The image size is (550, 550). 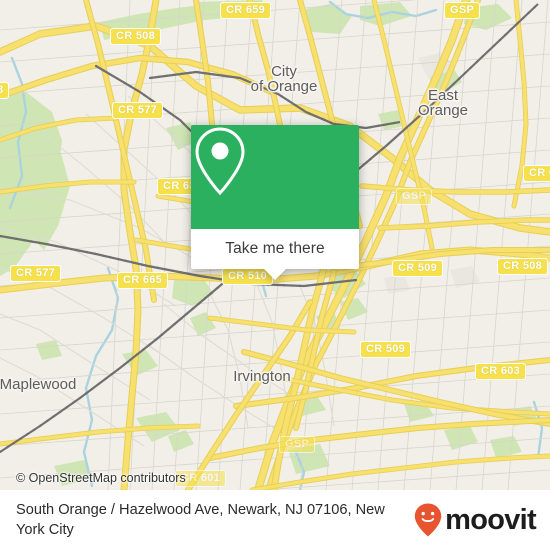 I want to click on take-me-there-label: Take me there, so click(x=275, y=248).